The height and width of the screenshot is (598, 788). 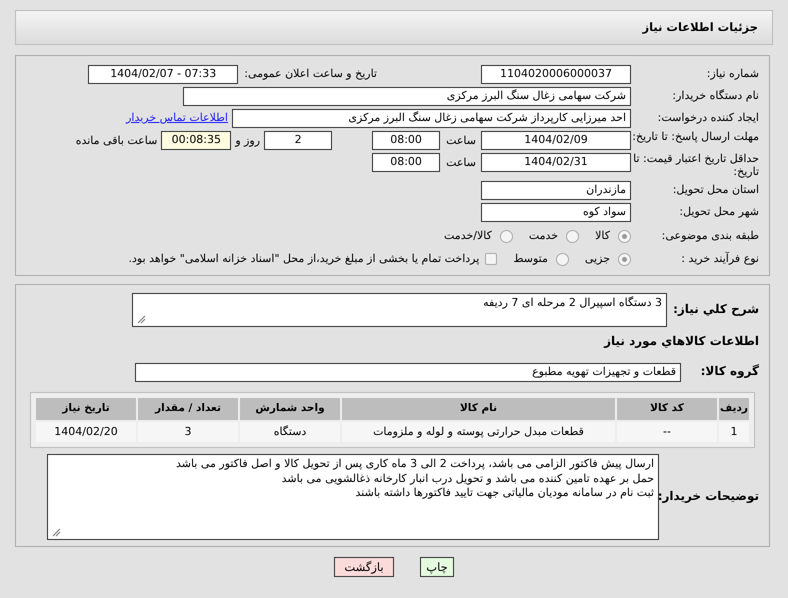 What do you see at coordinates (700, 27) in the screenshot?
I see `page-title: جزئیات اطلاعات نیاز` at bounding box center [700, 27].